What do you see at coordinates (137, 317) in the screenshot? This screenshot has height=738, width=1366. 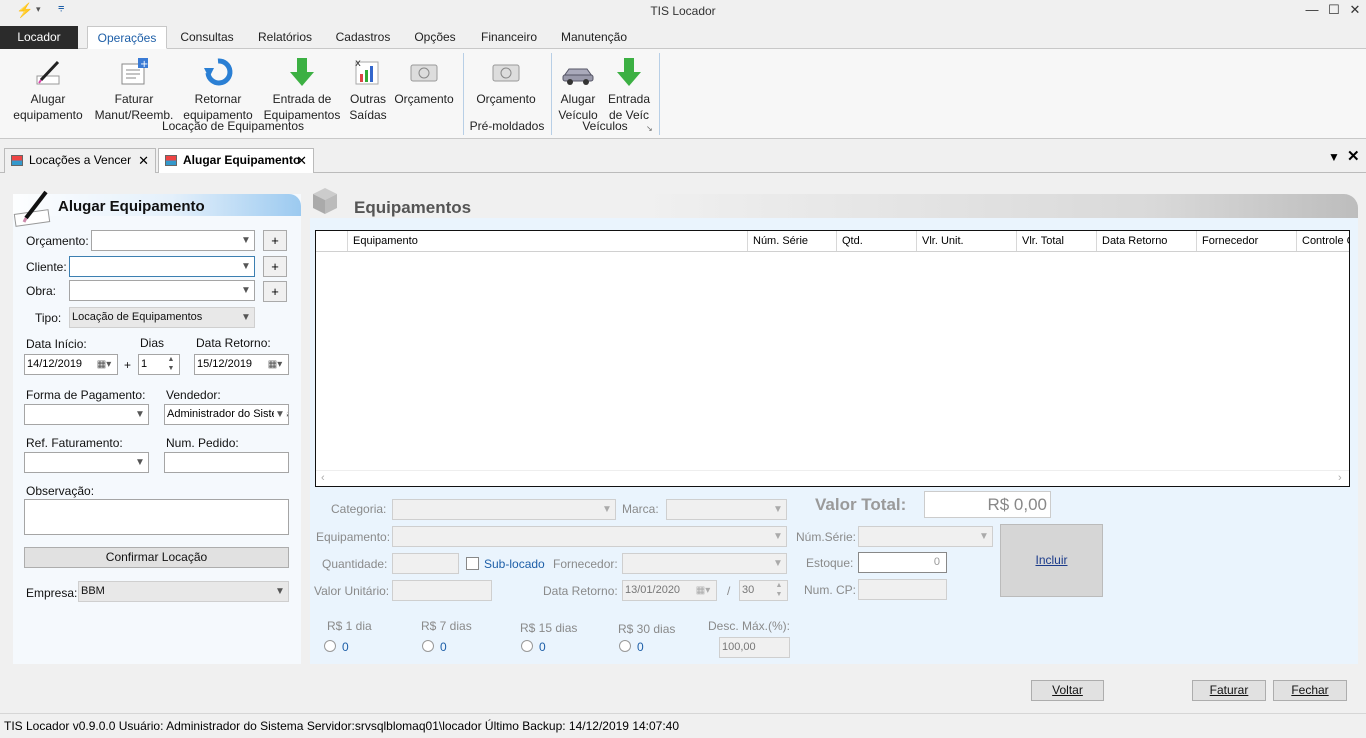 I see `tipo-value: Locação de Equipamentos` at bounding box center [137, 317].